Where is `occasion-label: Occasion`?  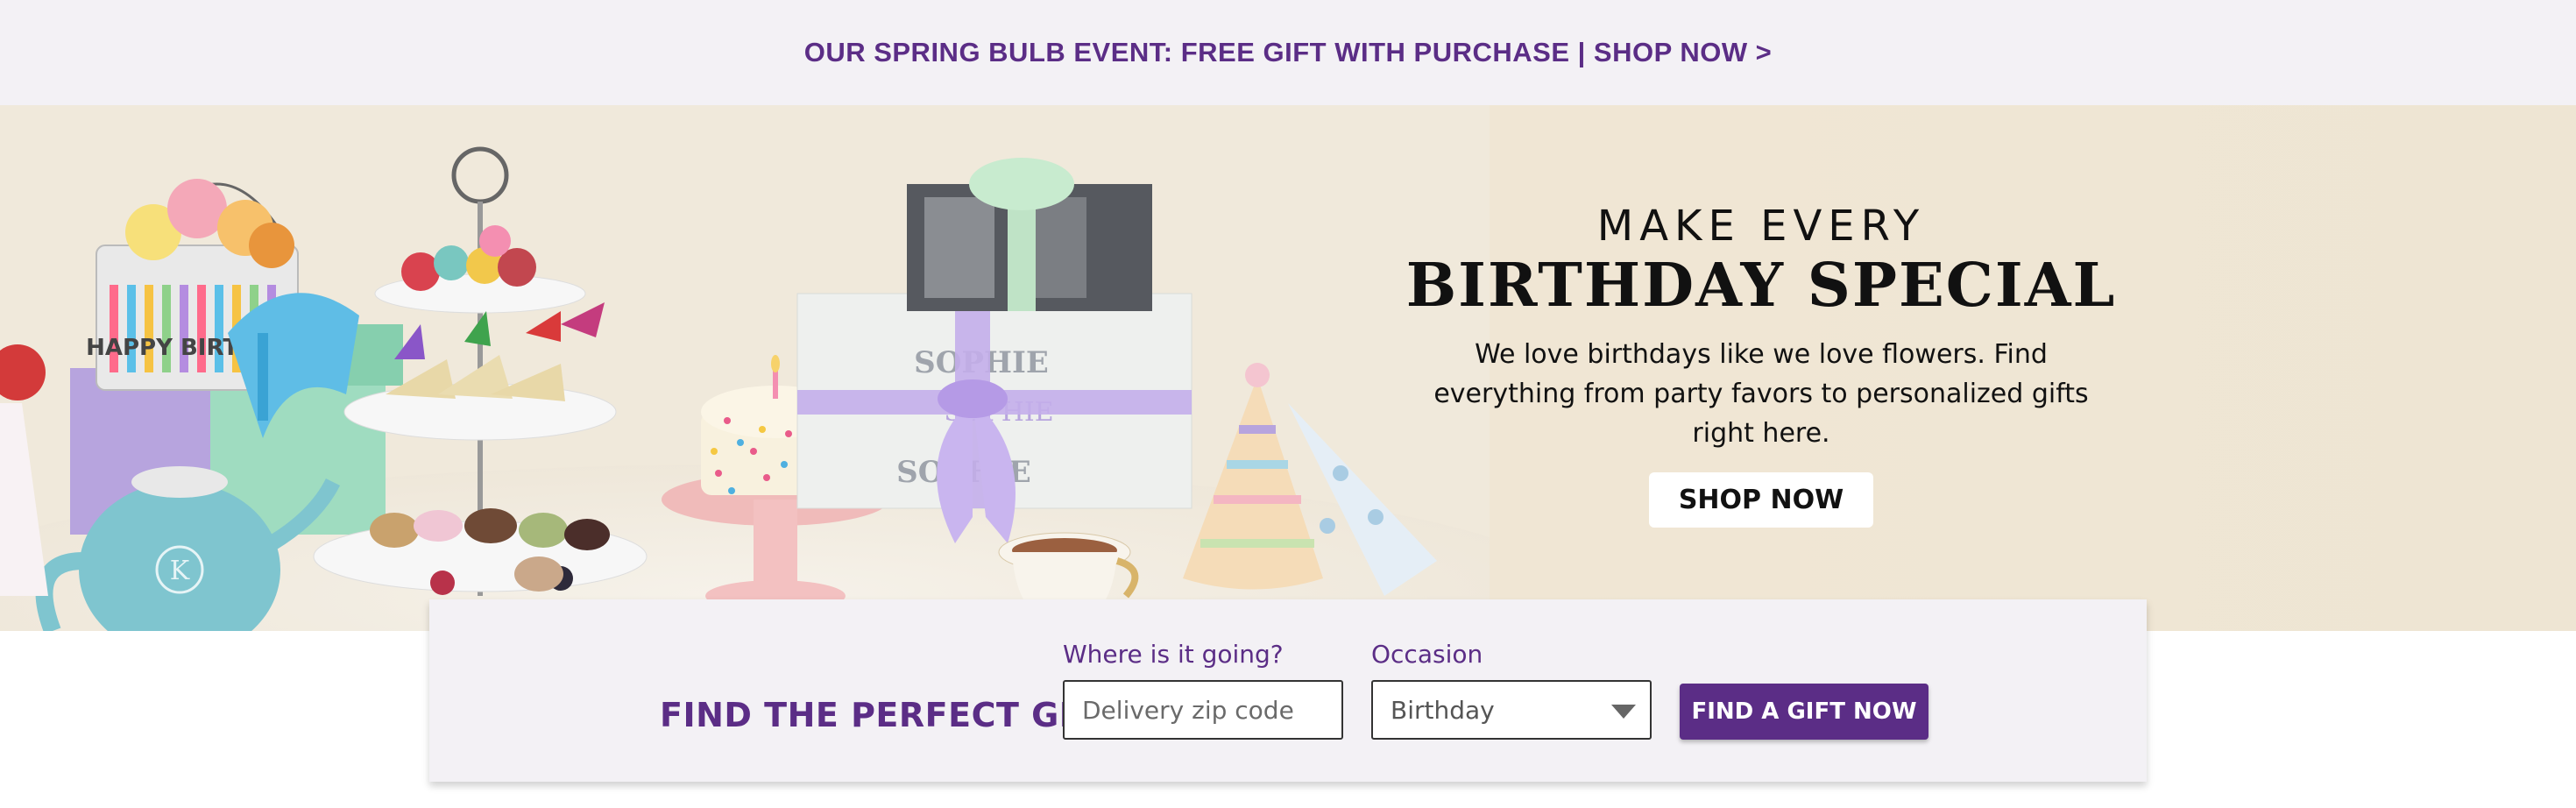 occasion-label: Occasion is located at coordinates (1427, 654).